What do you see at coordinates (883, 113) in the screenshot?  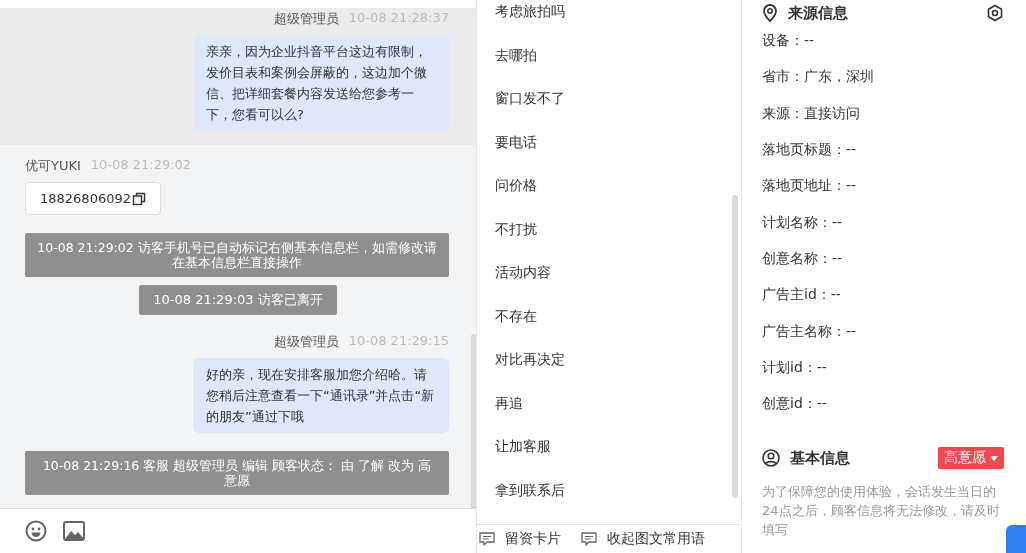 I see `info-field: 来源：直接访问` at bounding box center [883, 113].